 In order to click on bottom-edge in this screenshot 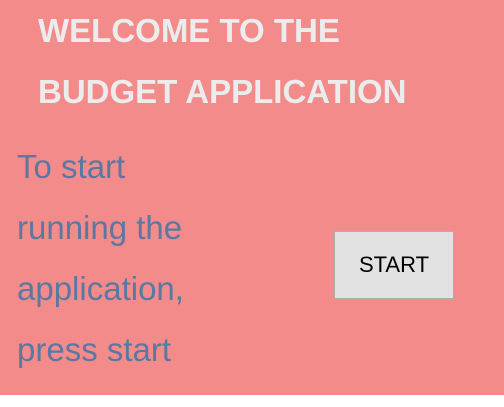, I will do `click(252, 401)`.